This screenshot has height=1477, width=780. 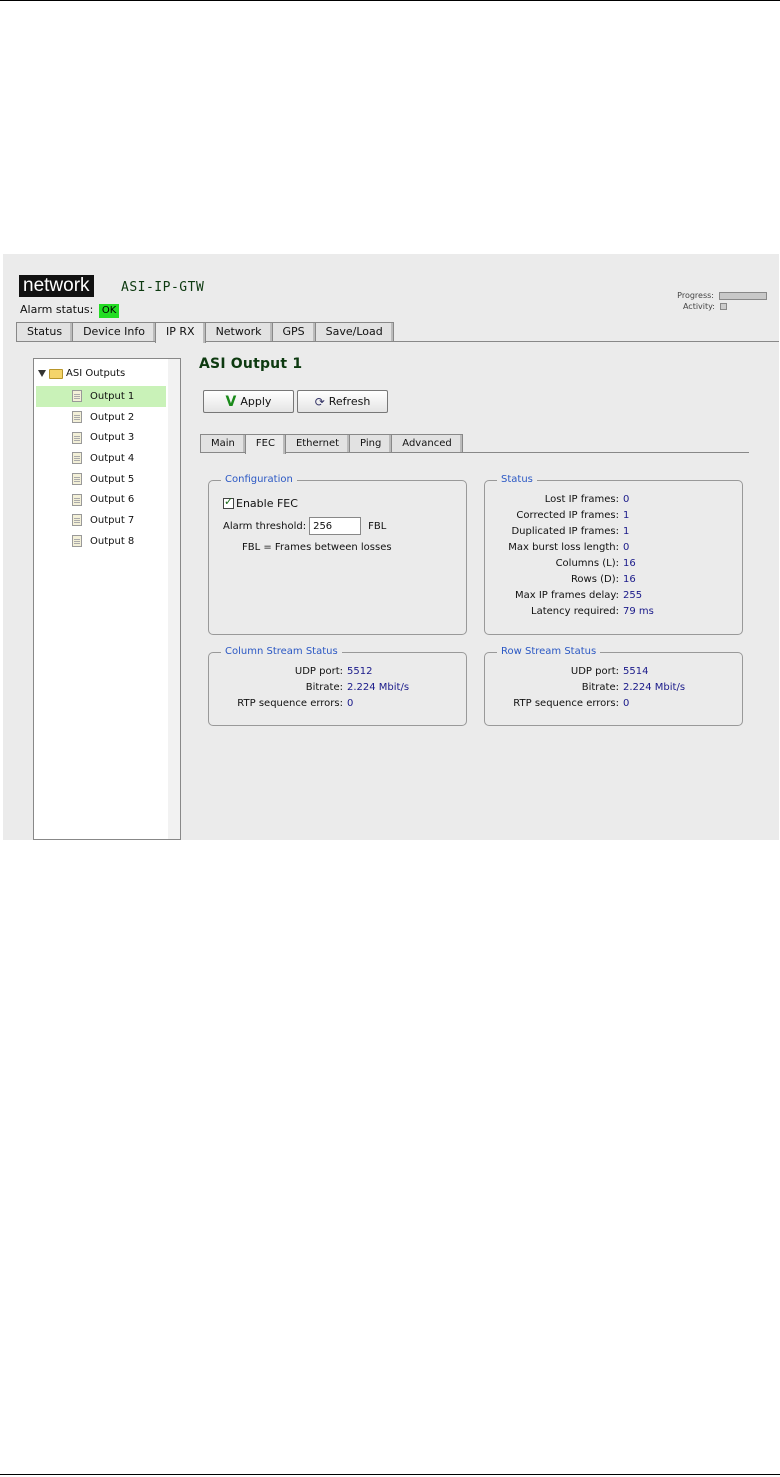 I want to click on tree-item-output-4: Output 4, so click(x=101, y=458).